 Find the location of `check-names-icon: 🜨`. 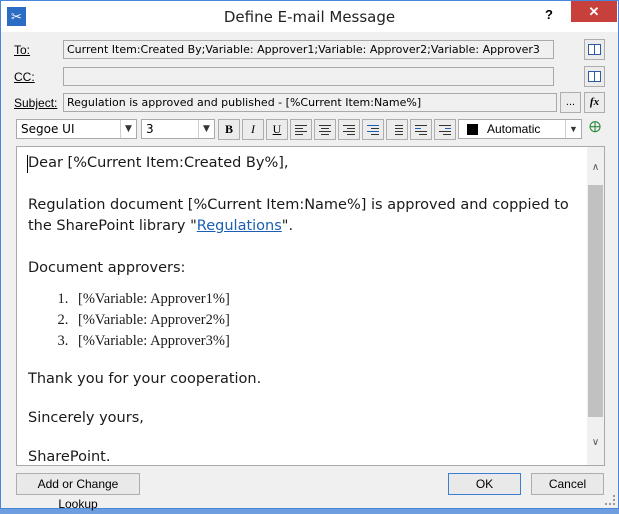

check-names-icon: 🜨 is located at coordinates (595, 129).